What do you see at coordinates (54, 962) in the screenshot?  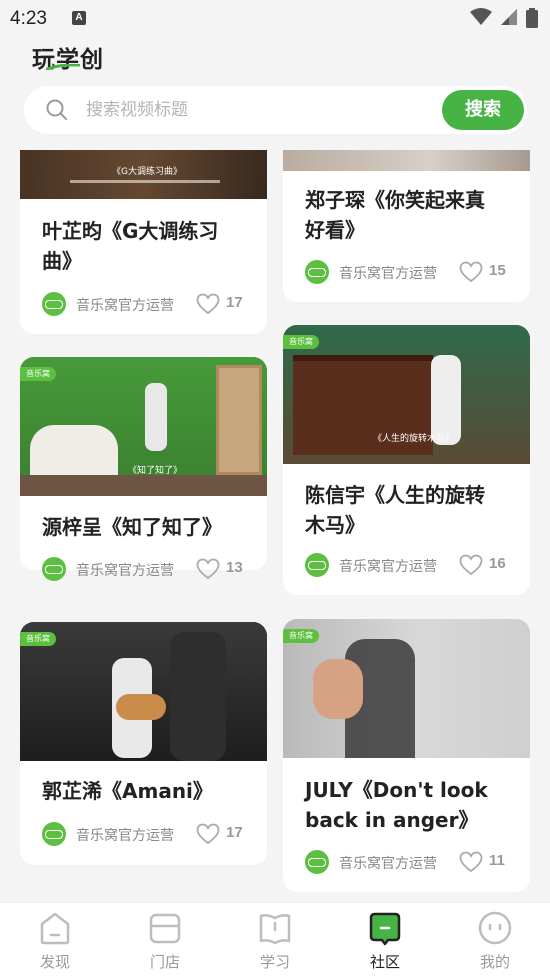 I see `nav-label: 发现` at bounding box center [54, 962].